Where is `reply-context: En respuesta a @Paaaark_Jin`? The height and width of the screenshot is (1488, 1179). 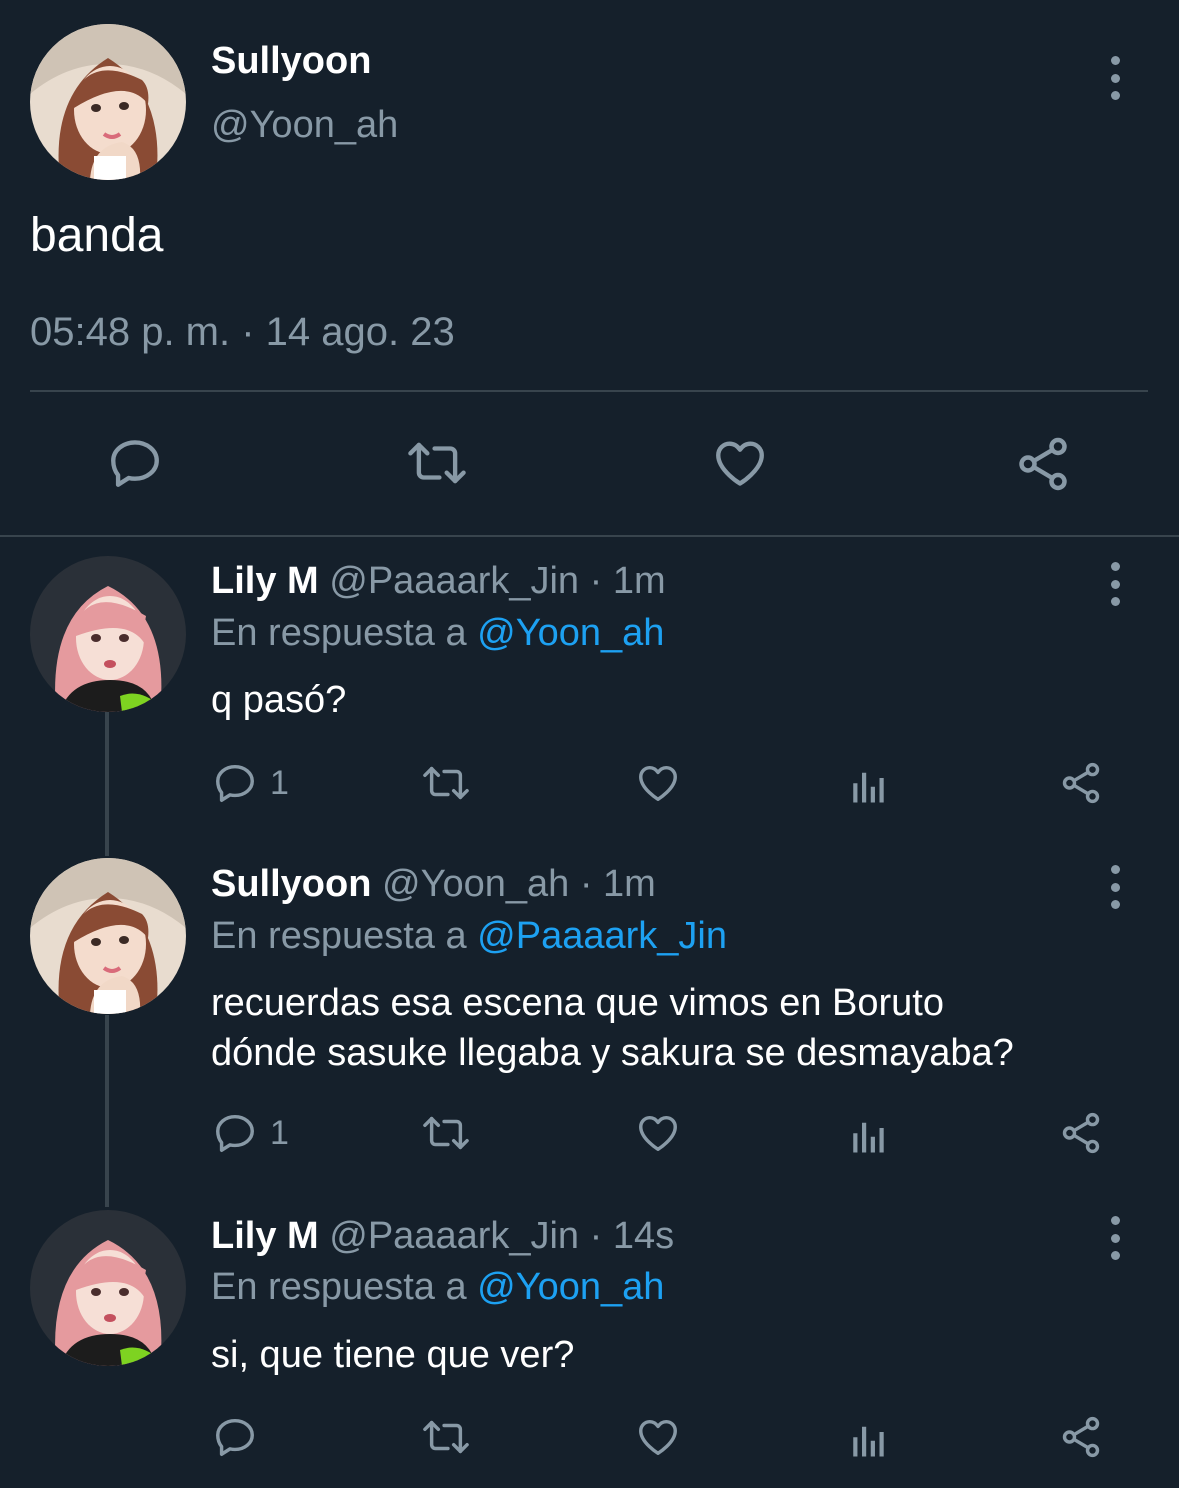
reply-context: En respuesta a @Paaaark_Jin is located at coordinates (469, 936).